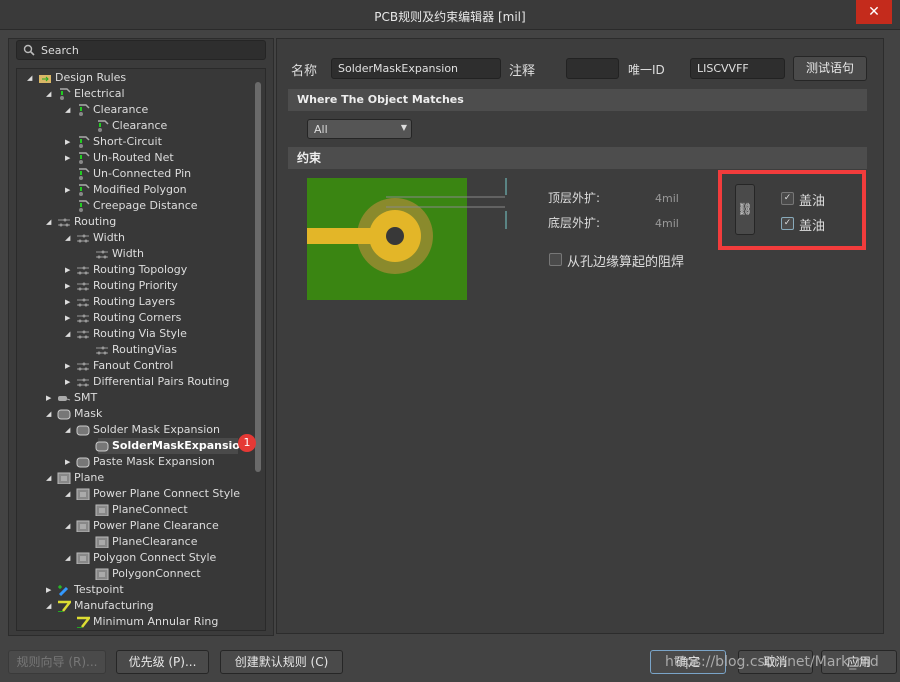 The width and height of the screenshot is (900, 682). What do you see at coordinates (574, 223) in the screenshot?
I see `bottom-expansion-label: 底层外扩:` at bounding box center [574, 223].